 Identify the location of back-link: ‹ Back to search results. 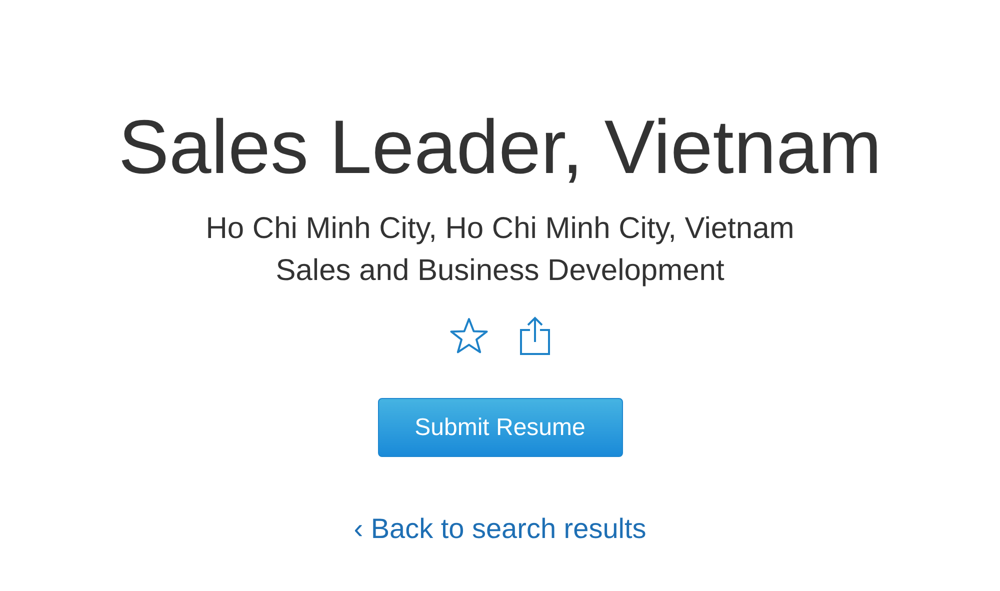
(500, 529).